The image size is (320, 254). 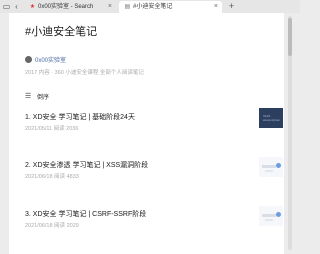 I want to click on article-meta: 2021/05/11 阅读 2036, so click(x=52, y=129).